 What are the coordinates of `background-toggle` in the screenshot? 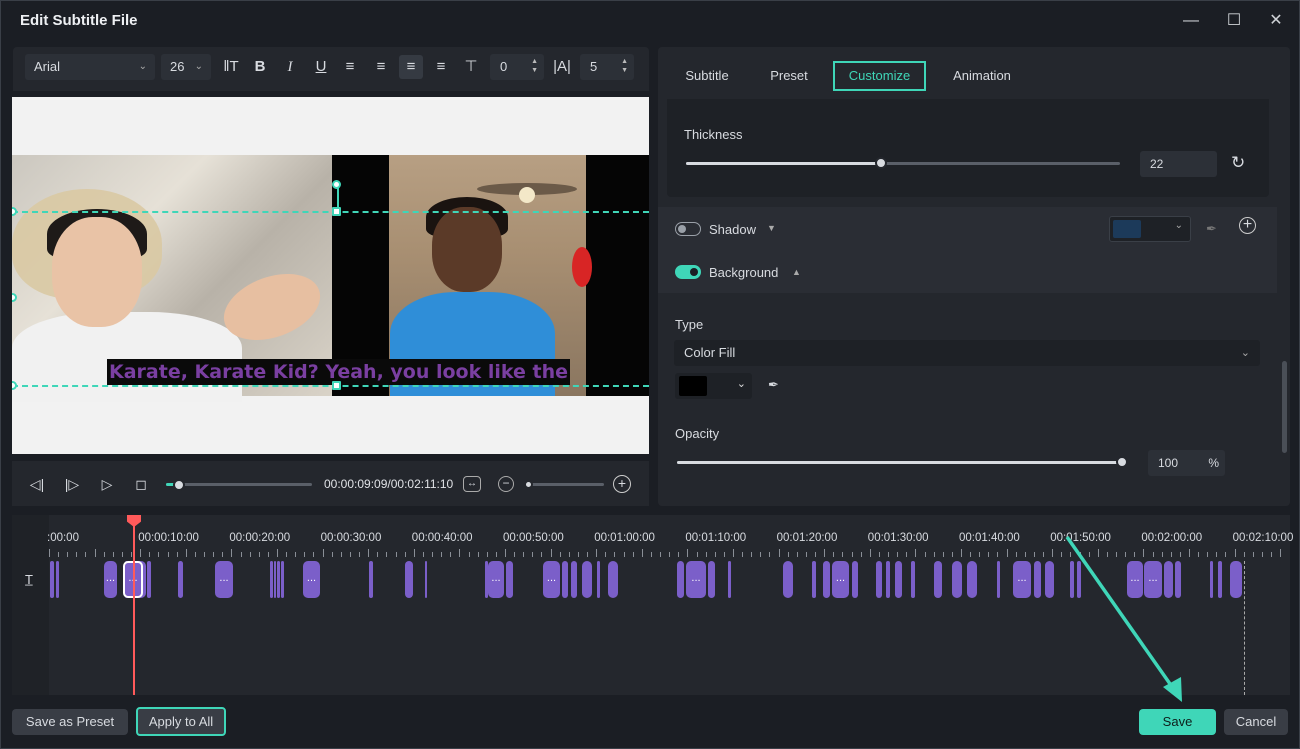 It's located at (688, 272).